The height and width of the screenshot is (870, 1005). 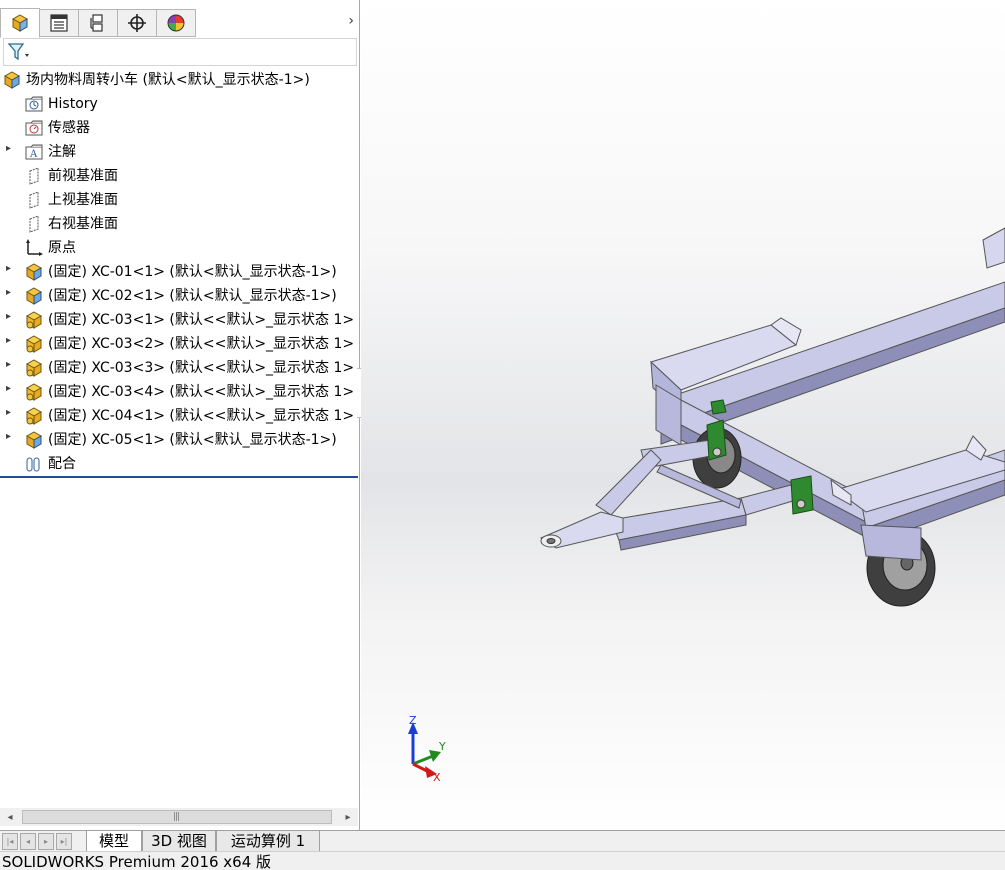 What do you see at coordinates (179, 152) in the screenshot?
I see `tree-item: ▸ A 注解` at bounding box center [179, 152].